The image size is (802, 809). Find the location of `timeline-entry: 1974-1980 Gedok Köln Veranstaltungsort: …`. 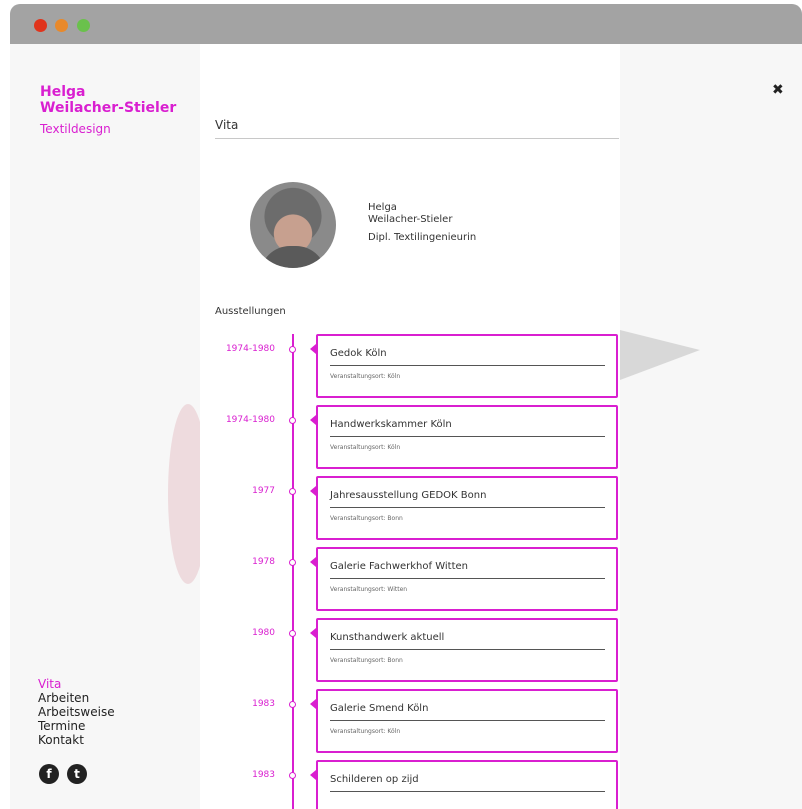

timeline-entry: 1974-1980 Gedok Köln Veranstaltungsort: … is located at coordinates (410, 367).